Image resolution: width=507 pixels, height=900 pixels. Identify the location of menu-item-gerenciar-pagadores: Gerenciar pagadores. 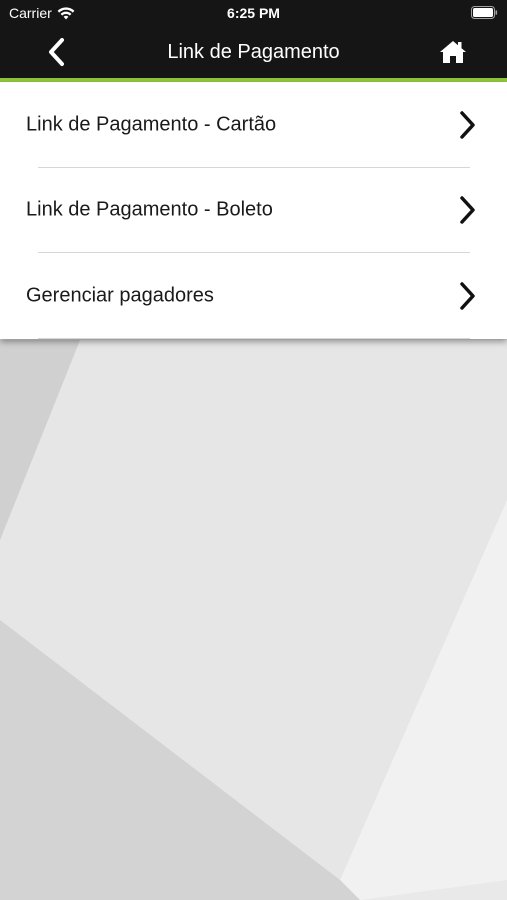
(253, 296).